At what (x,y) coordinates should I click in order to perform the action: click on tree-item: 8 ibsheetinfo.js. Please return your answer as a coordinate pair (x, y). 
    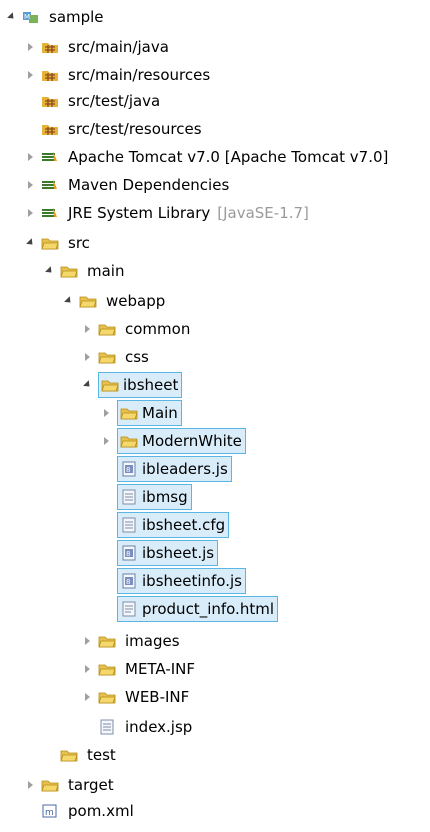
    Looking at the image, I should click on (172, 581).